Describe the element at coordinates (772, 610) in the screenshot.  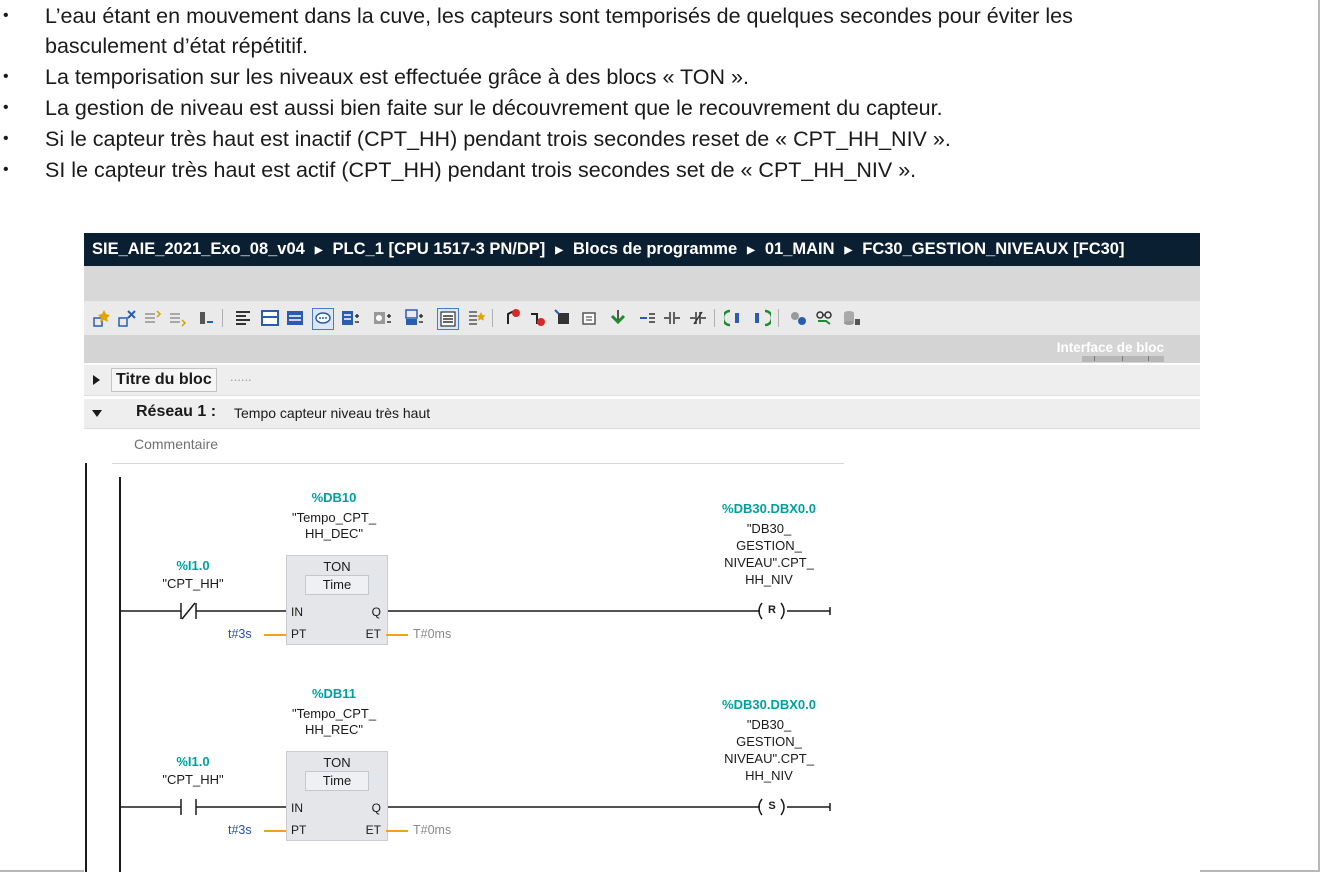
I see `coil-reset-type: R` at that location.